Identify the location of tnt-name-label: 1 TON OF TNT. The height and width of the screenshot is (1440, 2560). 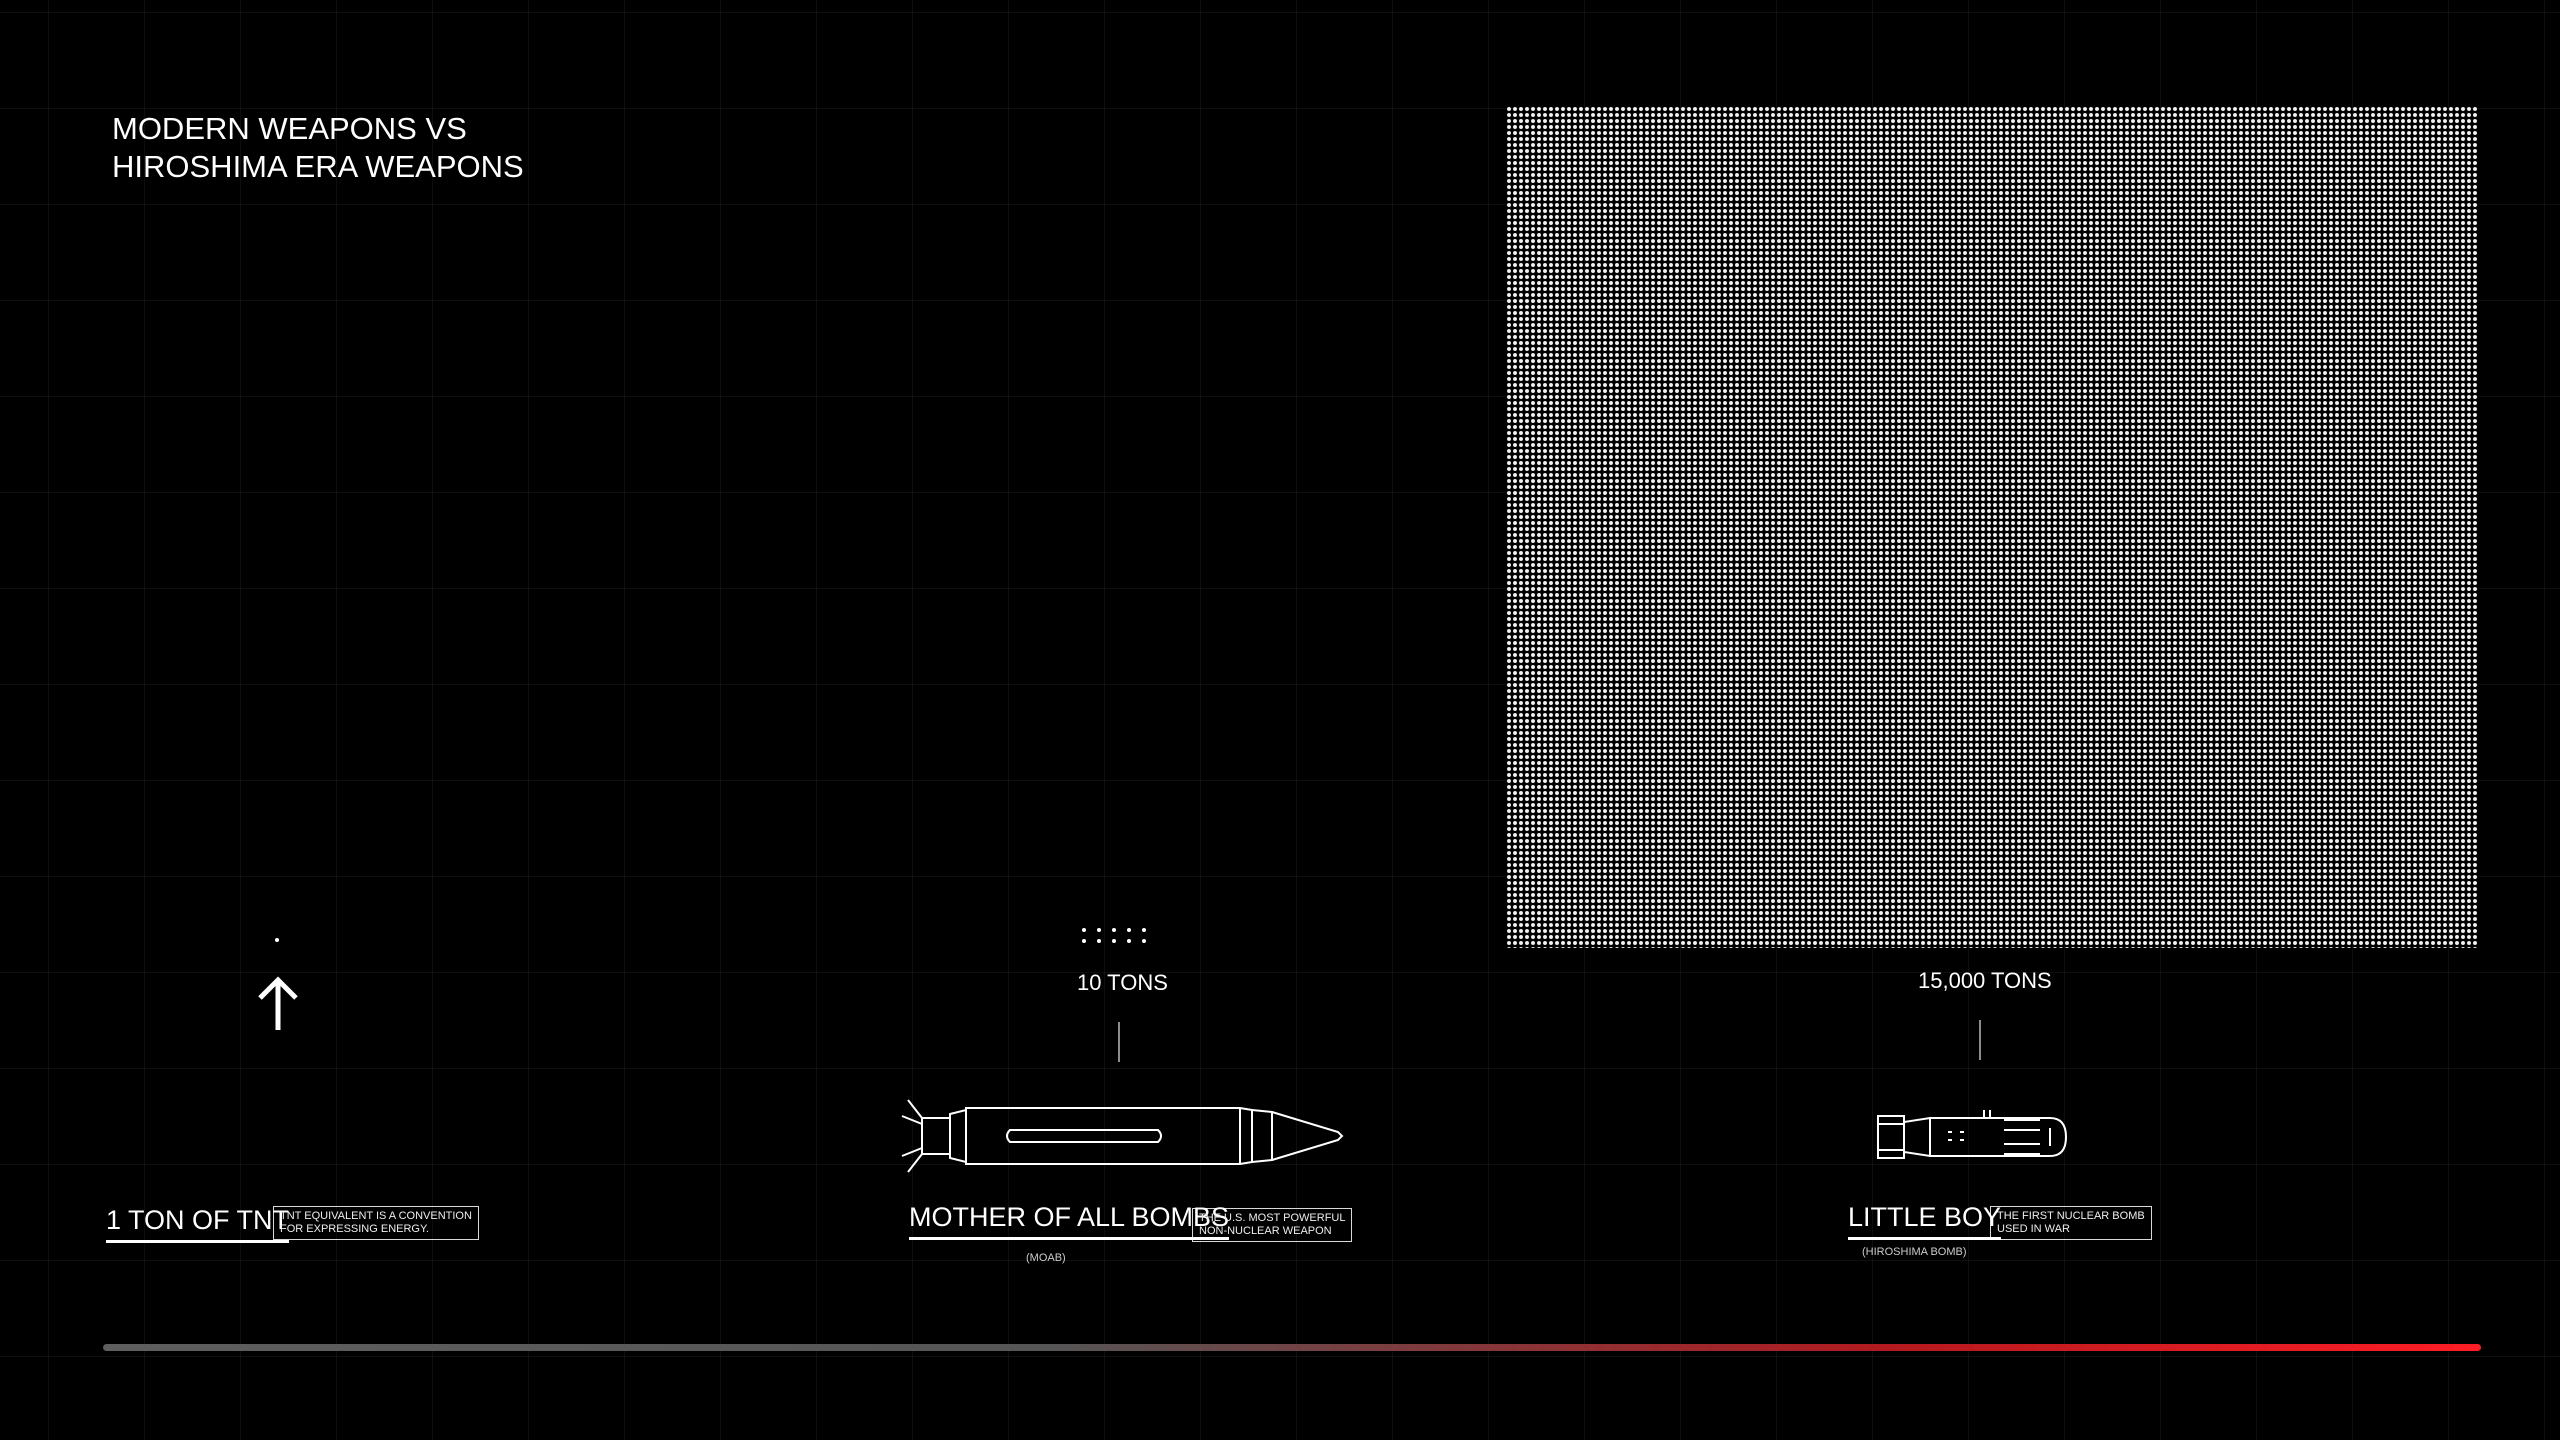
(198, 1224).